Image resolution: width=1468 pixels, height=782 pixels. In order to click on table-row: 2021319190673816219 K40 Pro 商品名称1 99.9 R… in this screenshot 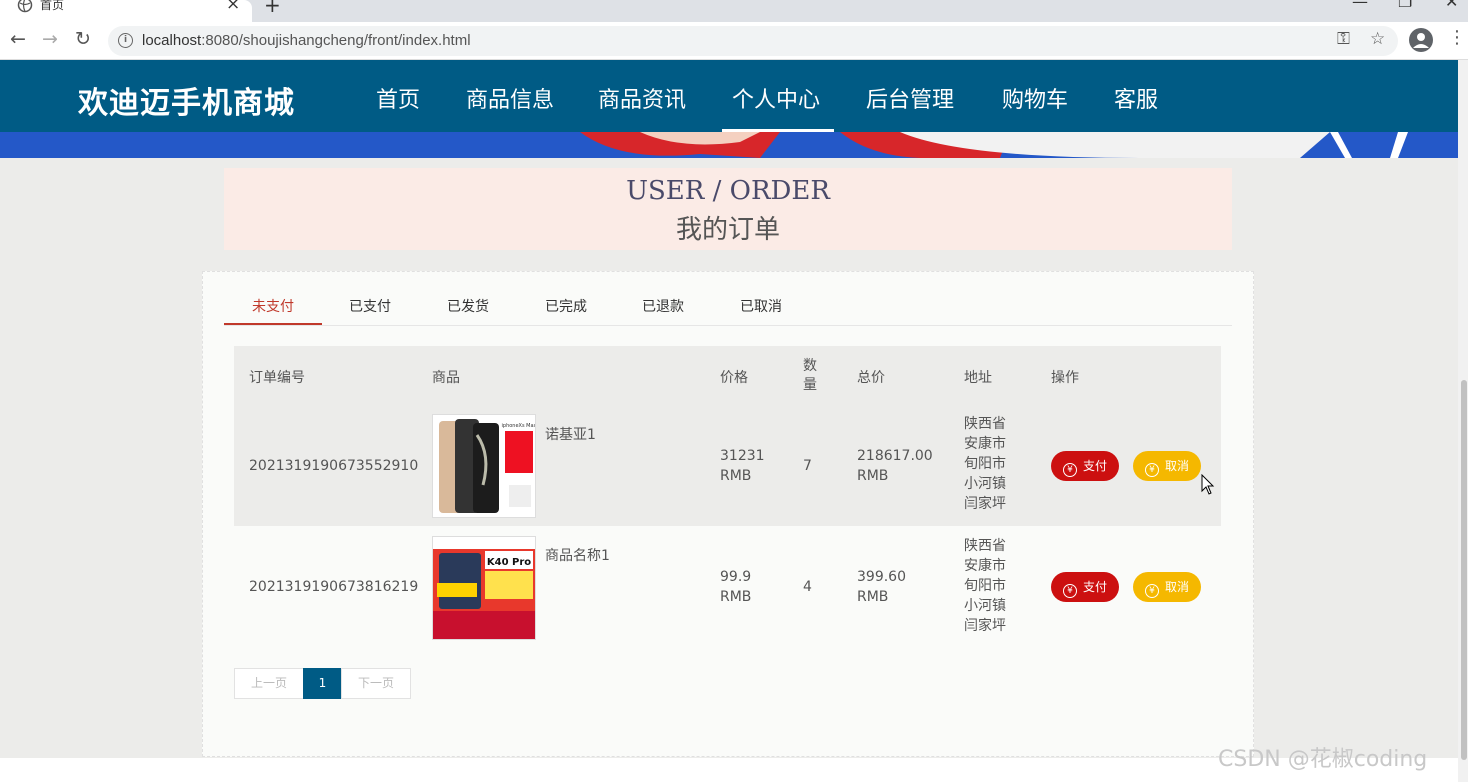, I will do `click(727, 586)`.